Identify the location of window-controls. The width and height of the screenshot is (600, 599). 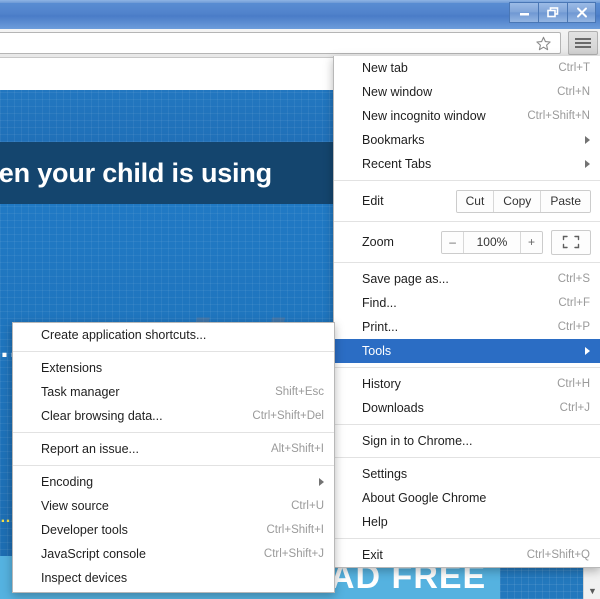
(552, 12).